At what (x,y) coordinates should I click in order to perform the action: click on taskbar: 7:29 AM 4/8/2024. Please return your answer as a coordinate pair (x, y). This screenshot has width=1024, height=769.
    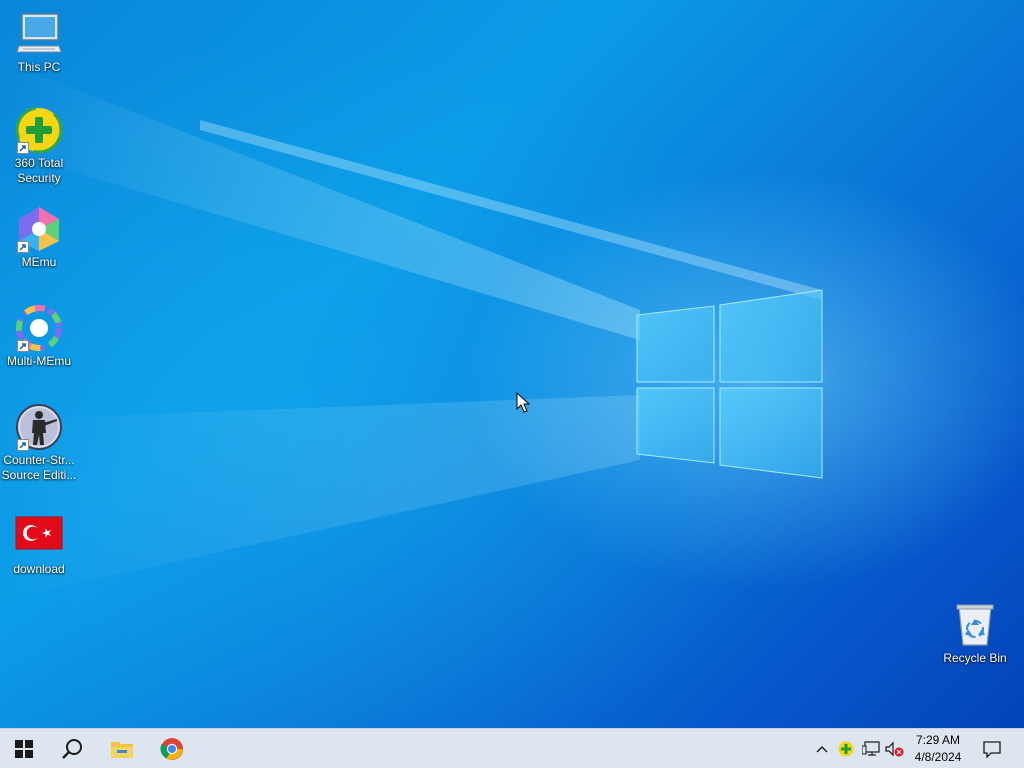
    Looking at the image, I should click on (512, 748).